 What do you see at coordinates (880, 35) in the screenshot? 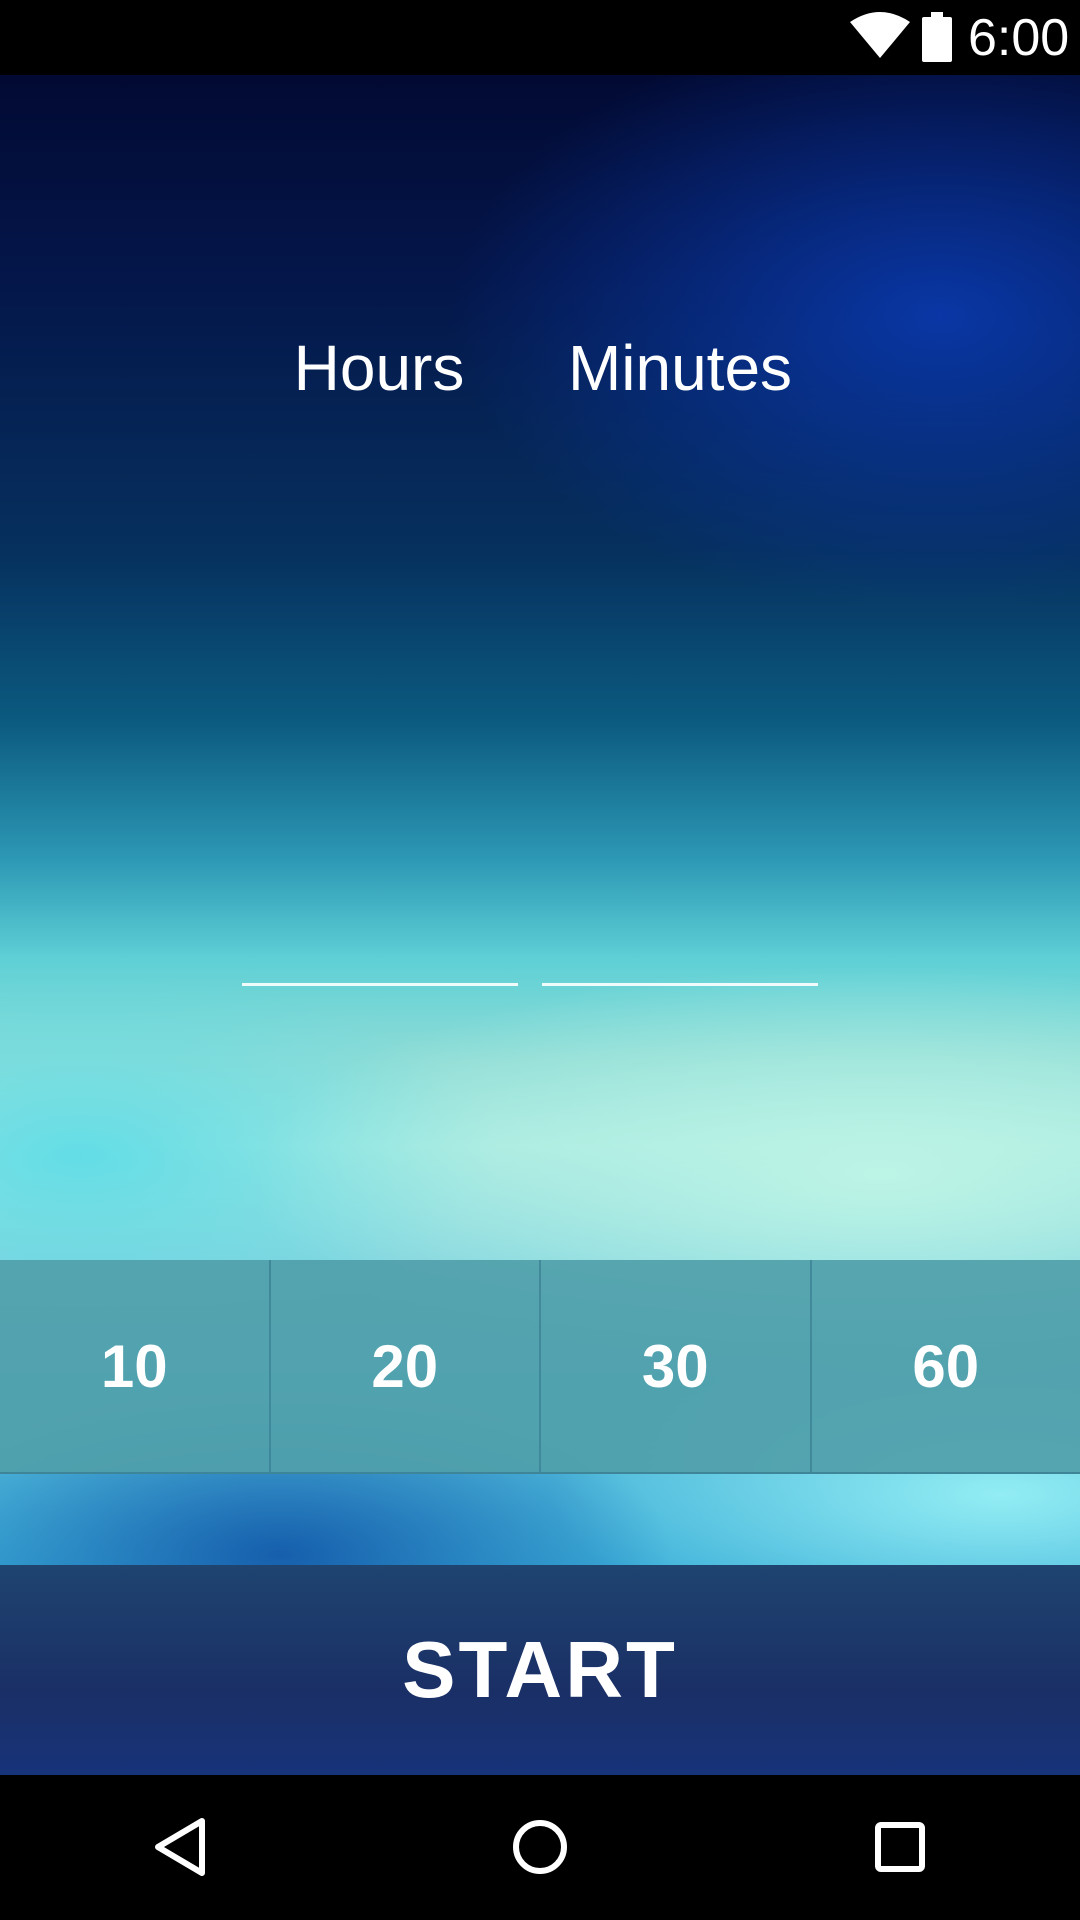
I see `wifi-icon` at bounding box center [880, 35].